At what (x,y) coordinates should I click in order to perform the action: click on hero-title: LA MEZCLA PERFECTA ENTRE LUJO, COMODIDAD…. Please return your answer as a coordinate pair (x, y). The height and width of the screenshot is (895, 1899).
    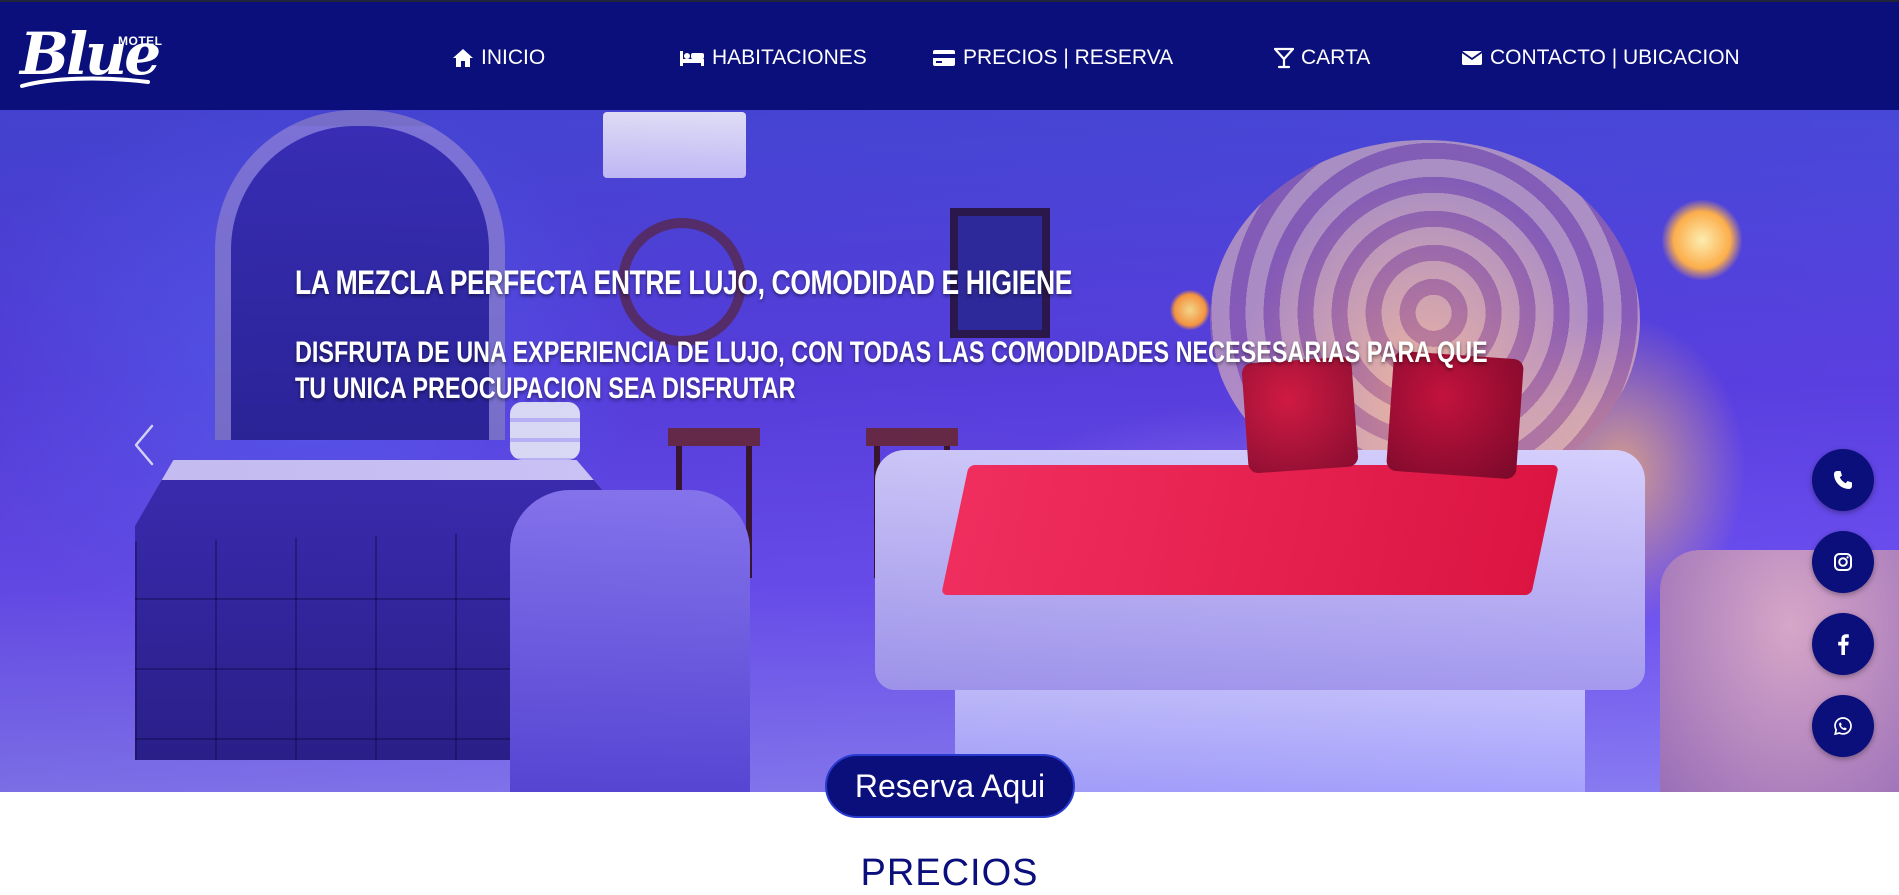
    Looking at the image, I should click on (684, 283).